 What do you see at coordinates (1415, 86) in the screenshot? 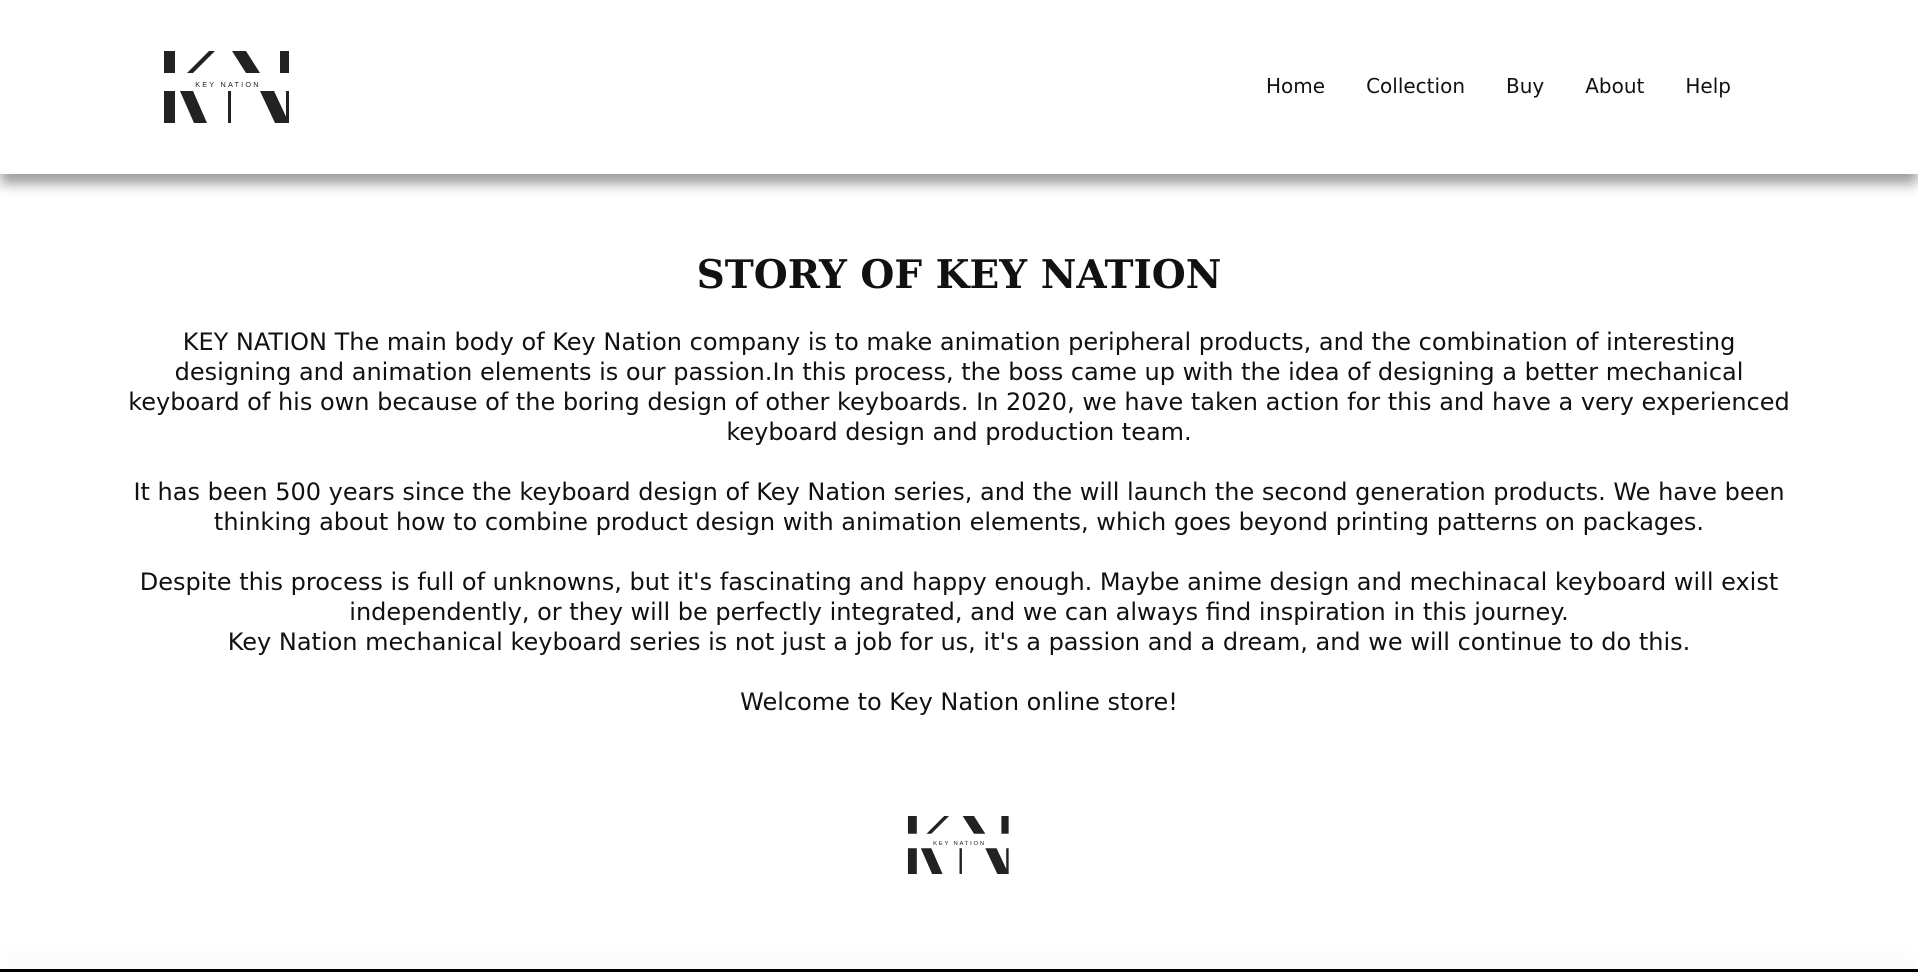
I see `nav-collection-link: Collection` at bounding box center [1415, 86].